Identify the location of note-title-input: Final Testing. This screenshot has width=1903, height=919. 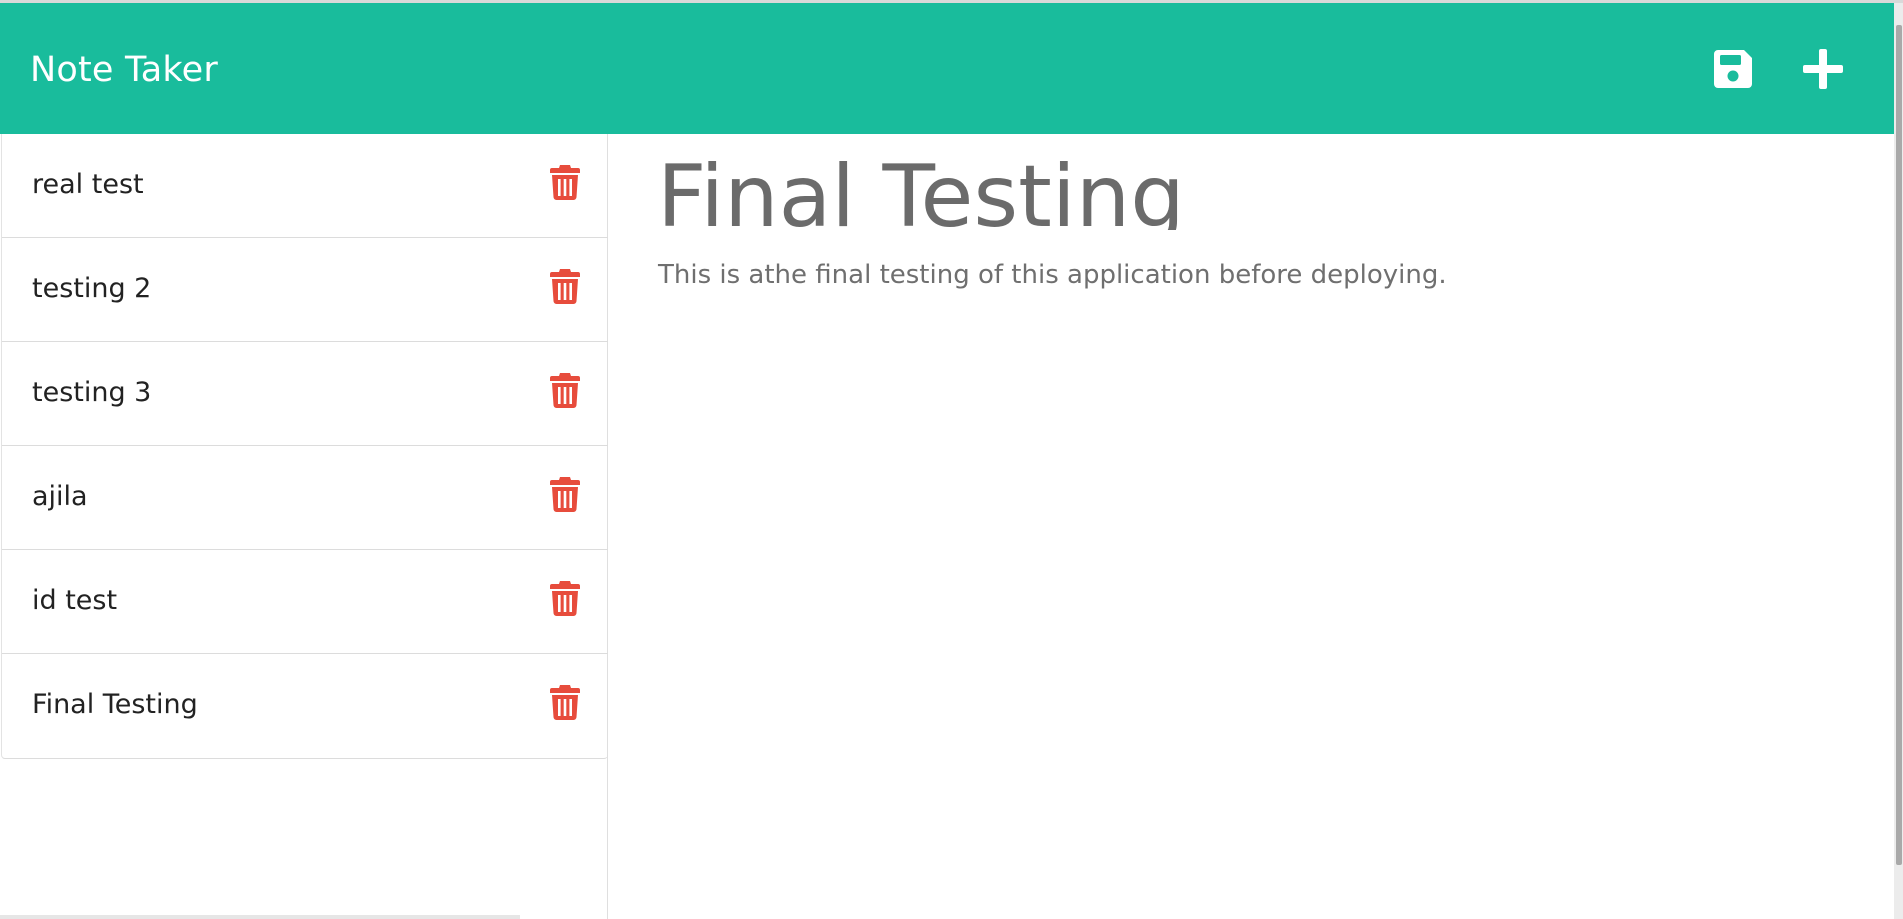
(1107, 184).